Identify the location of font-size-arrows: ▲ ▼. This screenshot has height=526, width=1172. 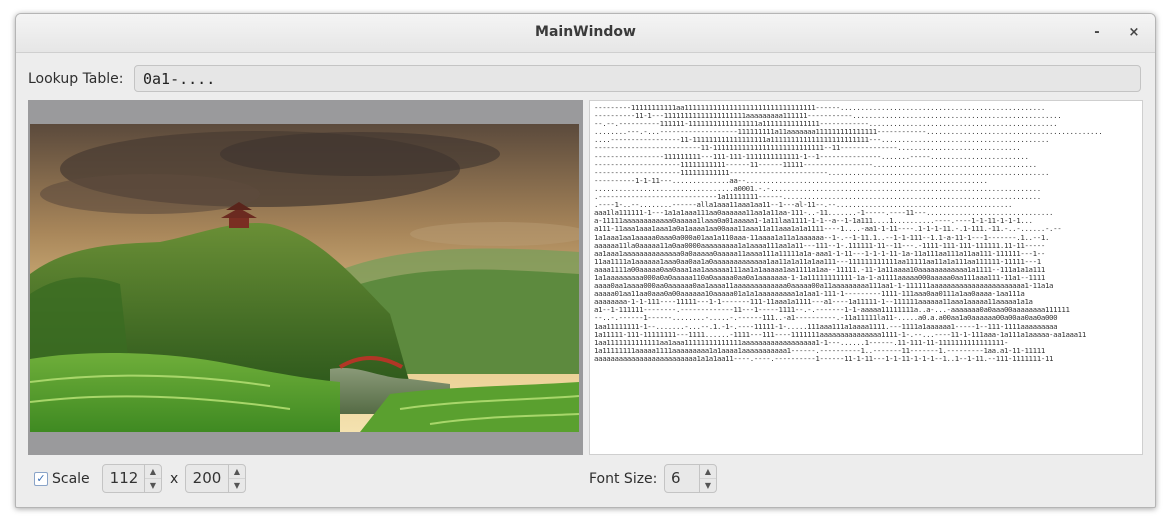
(707, 478).